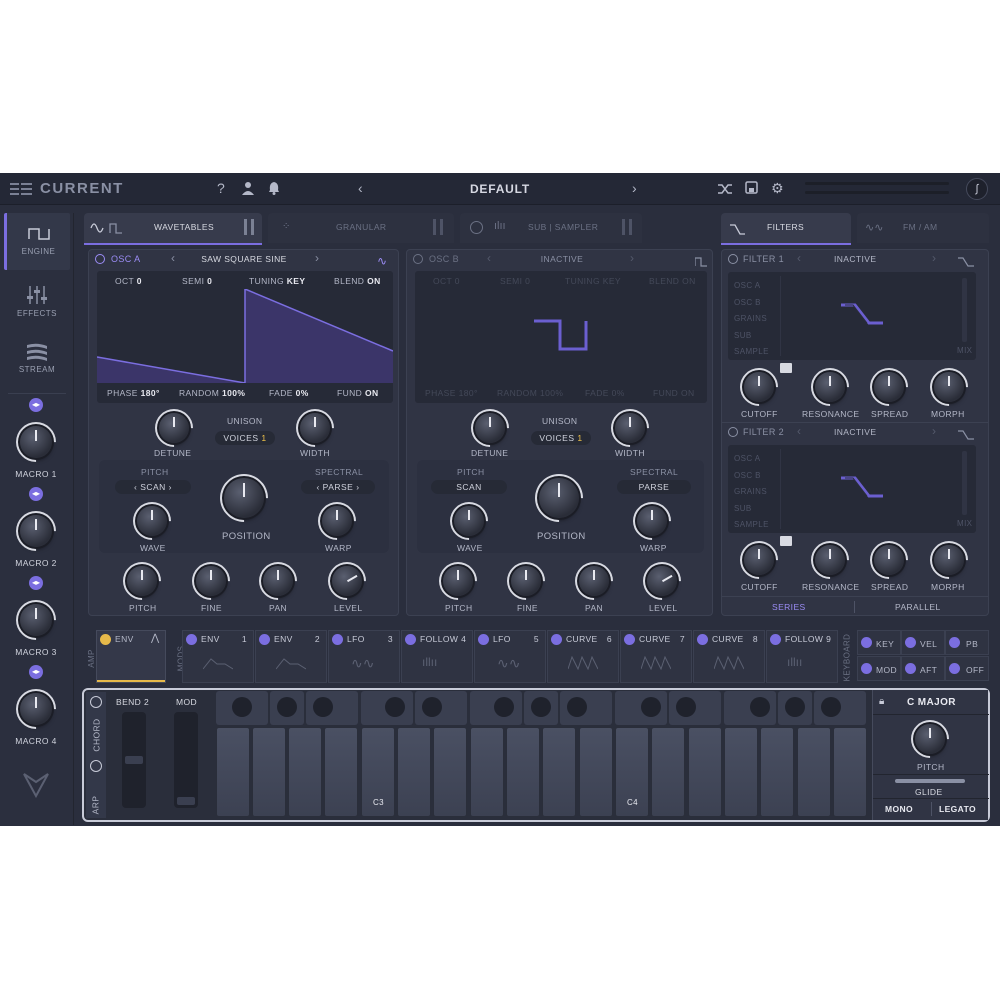 The height and width of the screenshot is (1000, 1000). What do you see at coordinates (36, 442) in the screenshot?
I see `macro-1-knob` at bounding box center [36, 442].